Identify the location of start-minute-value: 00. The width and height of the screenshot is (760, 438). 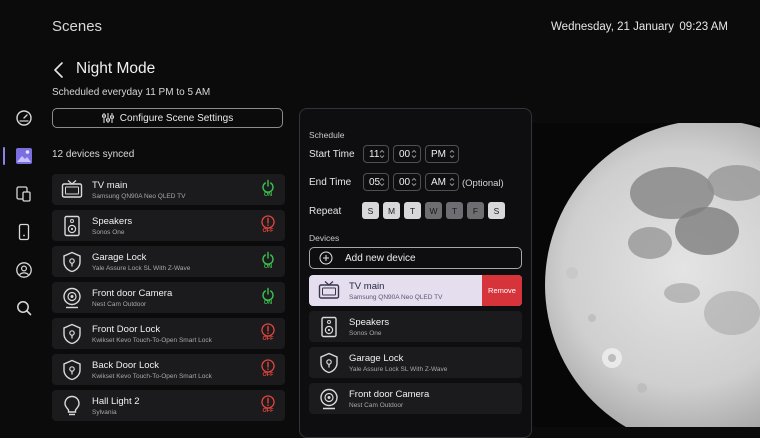
(405, 154).